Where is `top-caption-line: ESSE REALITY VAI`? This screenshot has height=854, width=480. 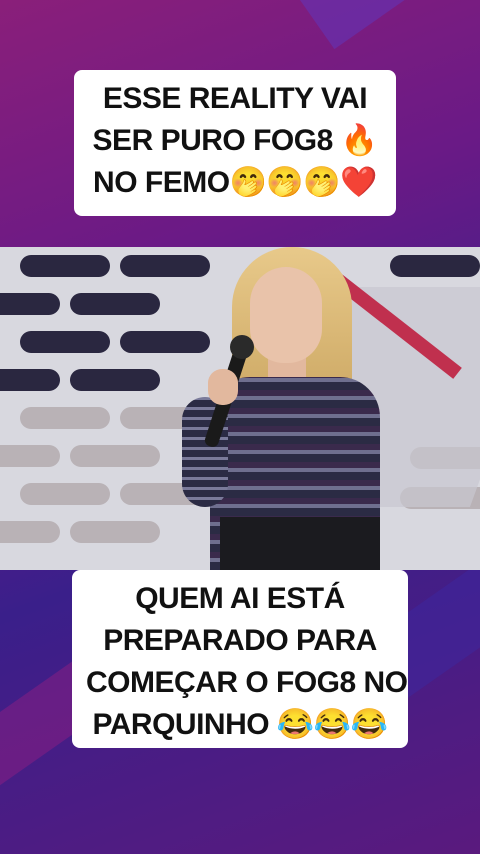 top-caption-line: ESSE REALITY VAI is located at coordinates (235, 98).